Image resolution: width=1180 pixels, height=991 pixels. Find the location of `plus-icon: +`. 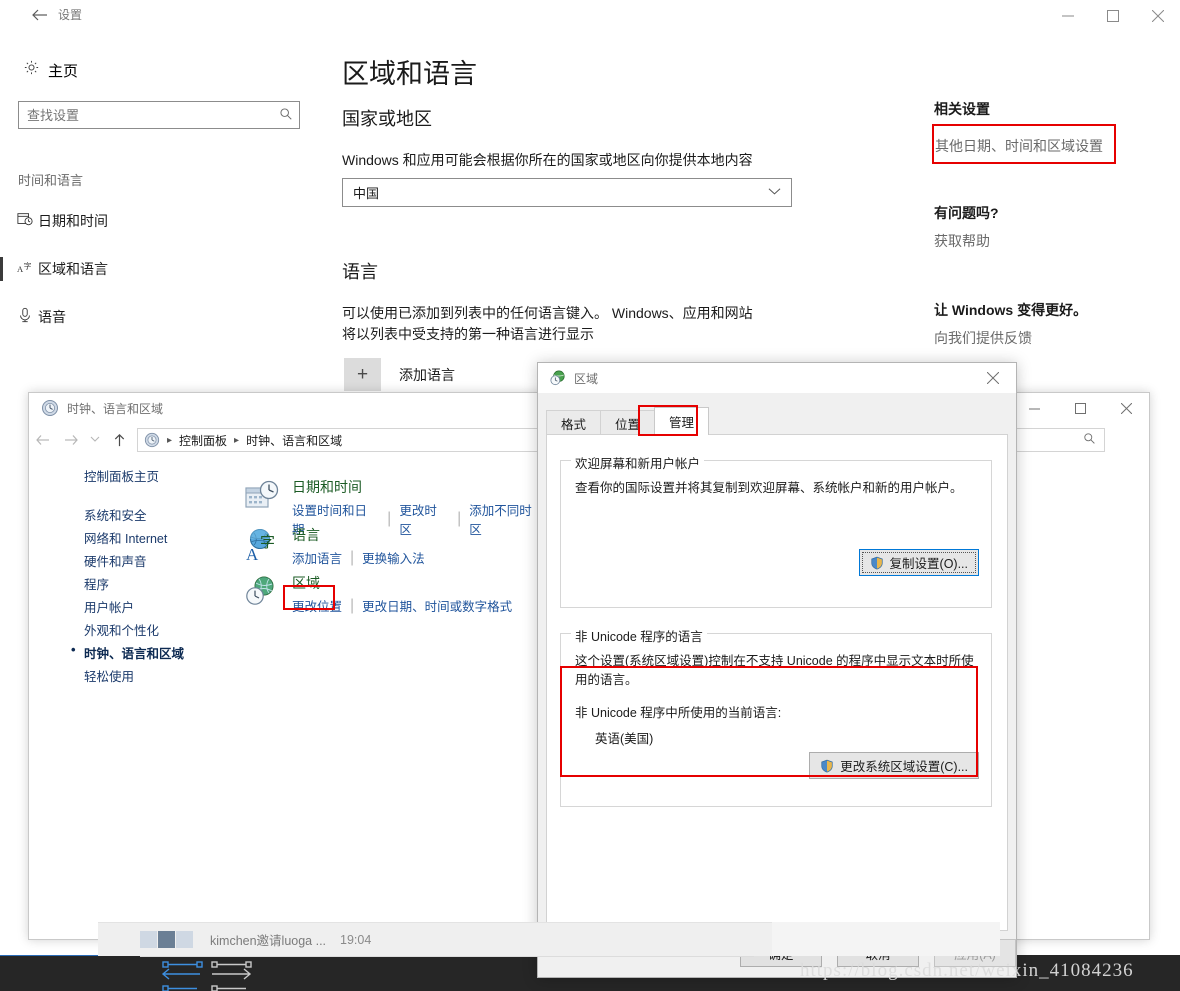

plus-icon: + is located at coordinates (362, 374).